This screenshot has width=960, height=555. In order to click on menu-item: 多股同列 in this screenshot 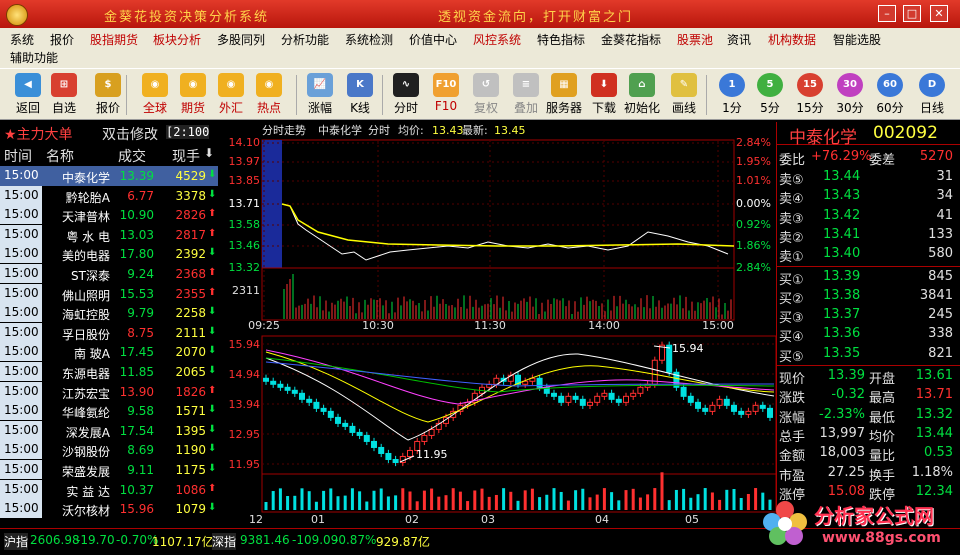, I will do `click(241, 39)`.